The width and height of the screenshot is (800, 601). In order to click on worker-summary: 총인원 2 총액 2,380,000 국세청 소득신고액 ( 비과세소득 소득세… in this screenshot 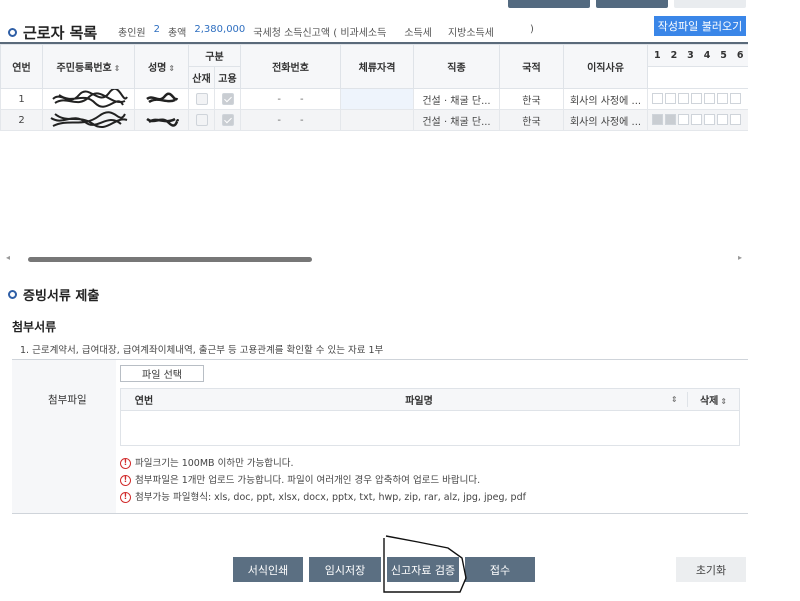, I will do `click(326, 31)`.